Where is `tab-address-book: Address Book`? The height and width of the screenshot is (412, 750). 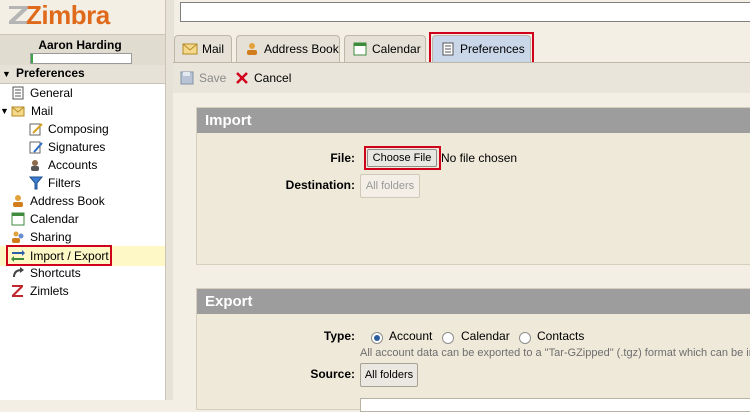
tab-address-book: Address Book is located at coordinates (288, 48).